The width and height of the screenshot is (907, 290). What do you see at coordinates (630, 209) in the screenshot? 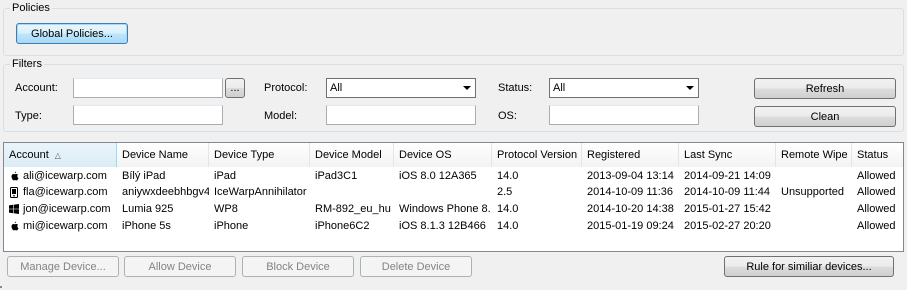
I see `registered-cell: 2014-10-20 14:38` at bounding box center [630, 209].